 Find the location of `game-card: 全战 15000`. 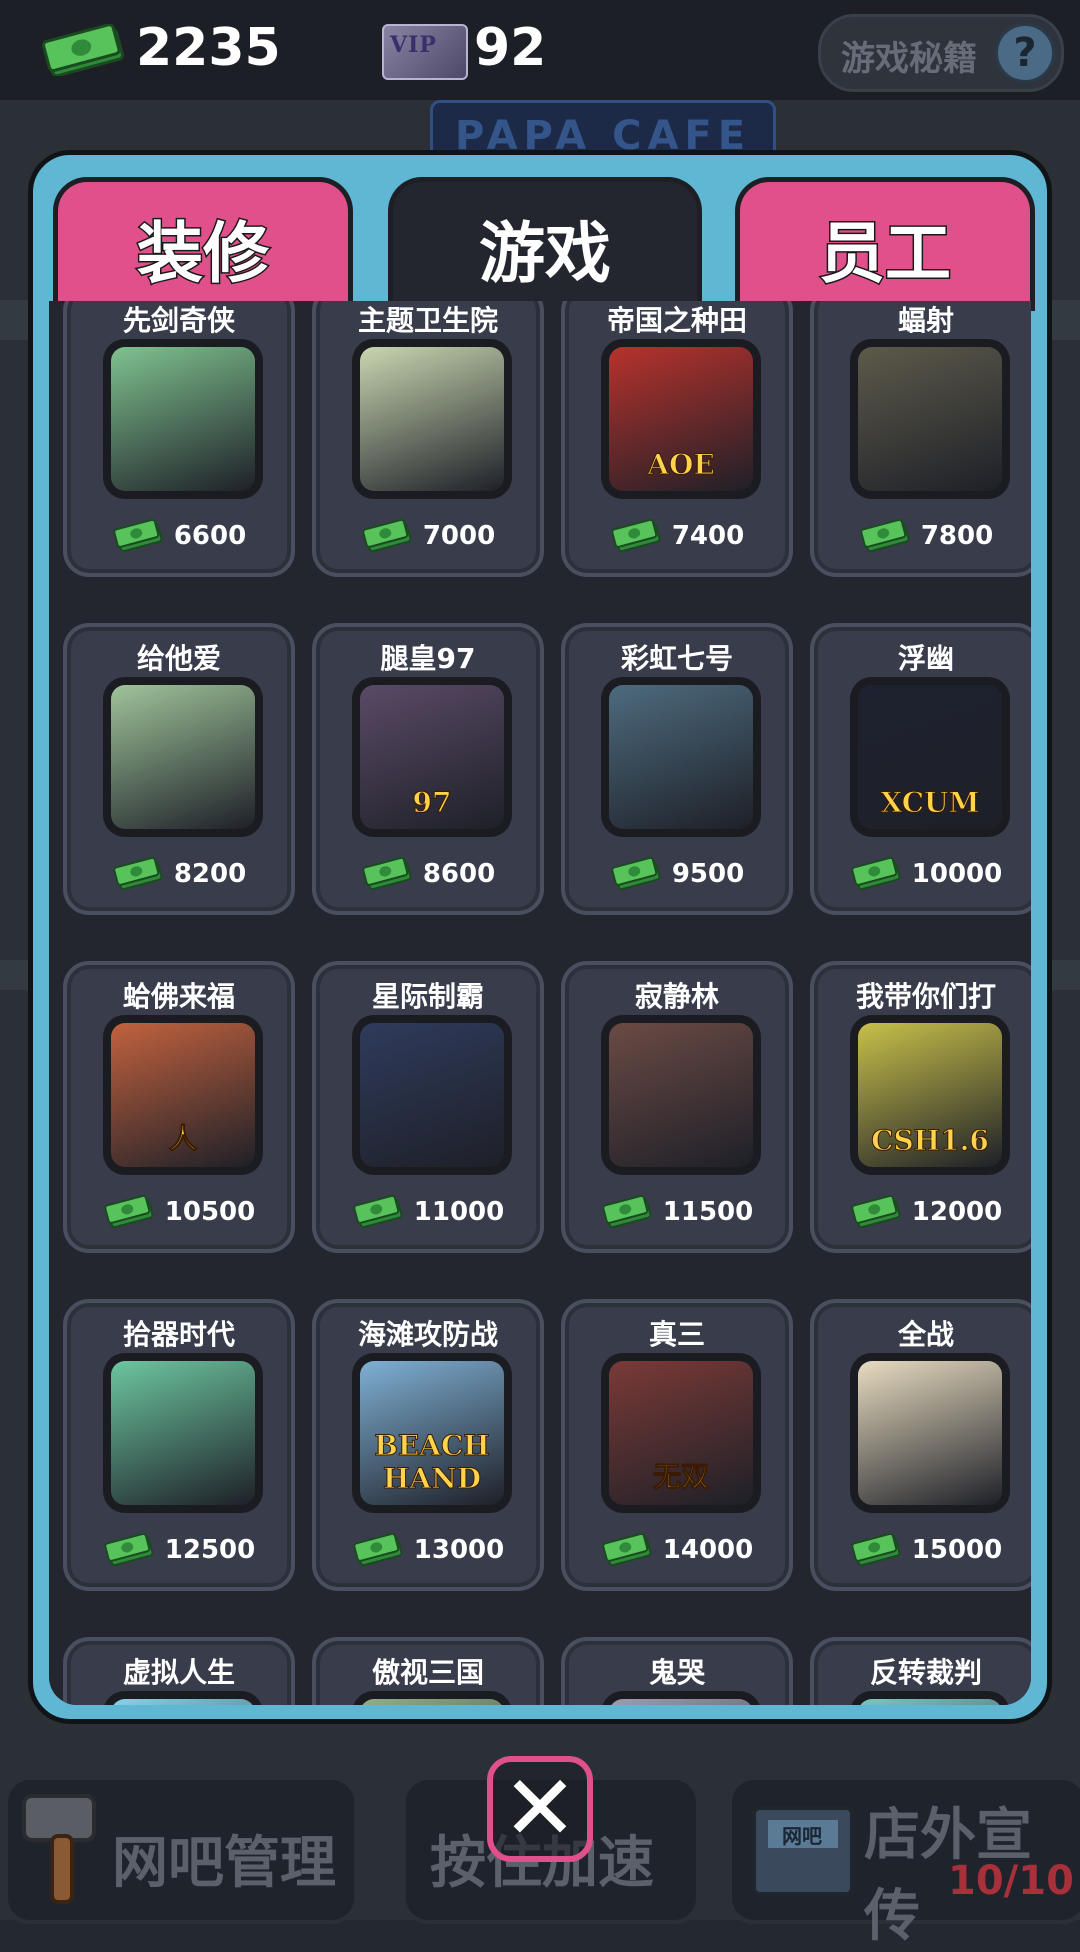

game-card: 全战 15000 is located at coordinates (920, 1445).